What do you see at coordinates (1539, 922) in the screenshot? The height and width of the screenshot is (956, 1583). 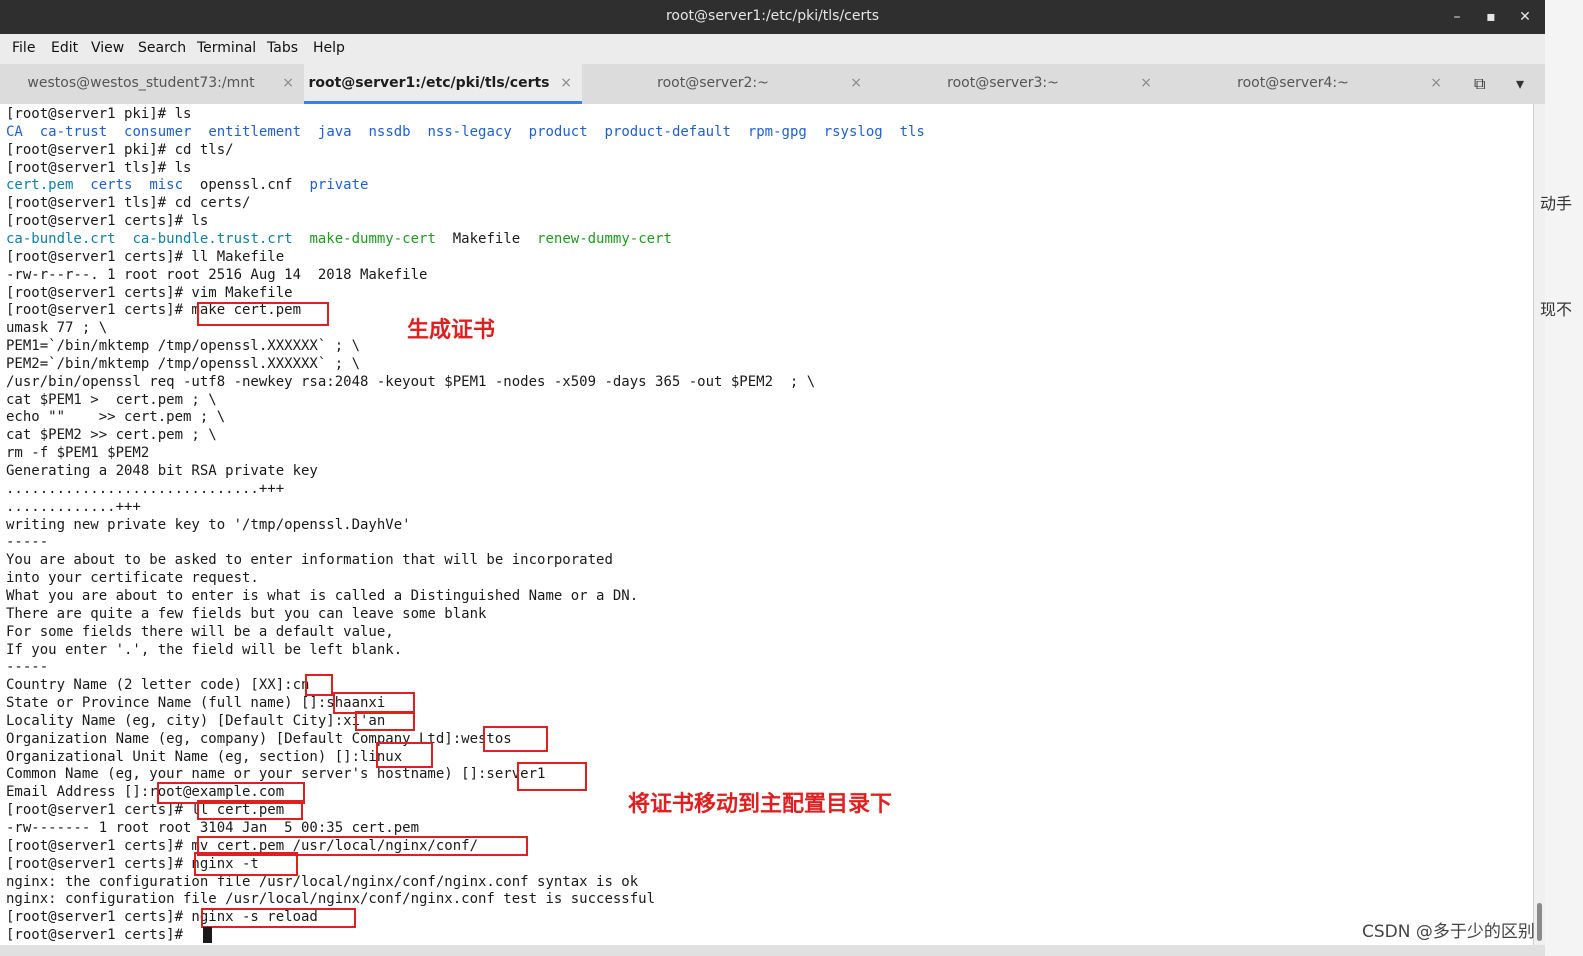 I see `scrollbar-thumb` at bounding box center [1539, 922].